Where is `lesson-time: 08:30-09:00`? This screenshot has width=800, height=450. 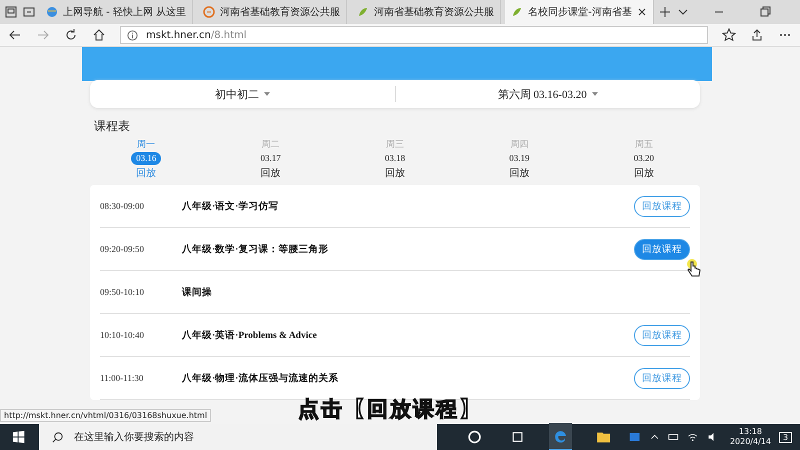
lesson-time: 08:30-09:00 is located at coordinates (122, 206).